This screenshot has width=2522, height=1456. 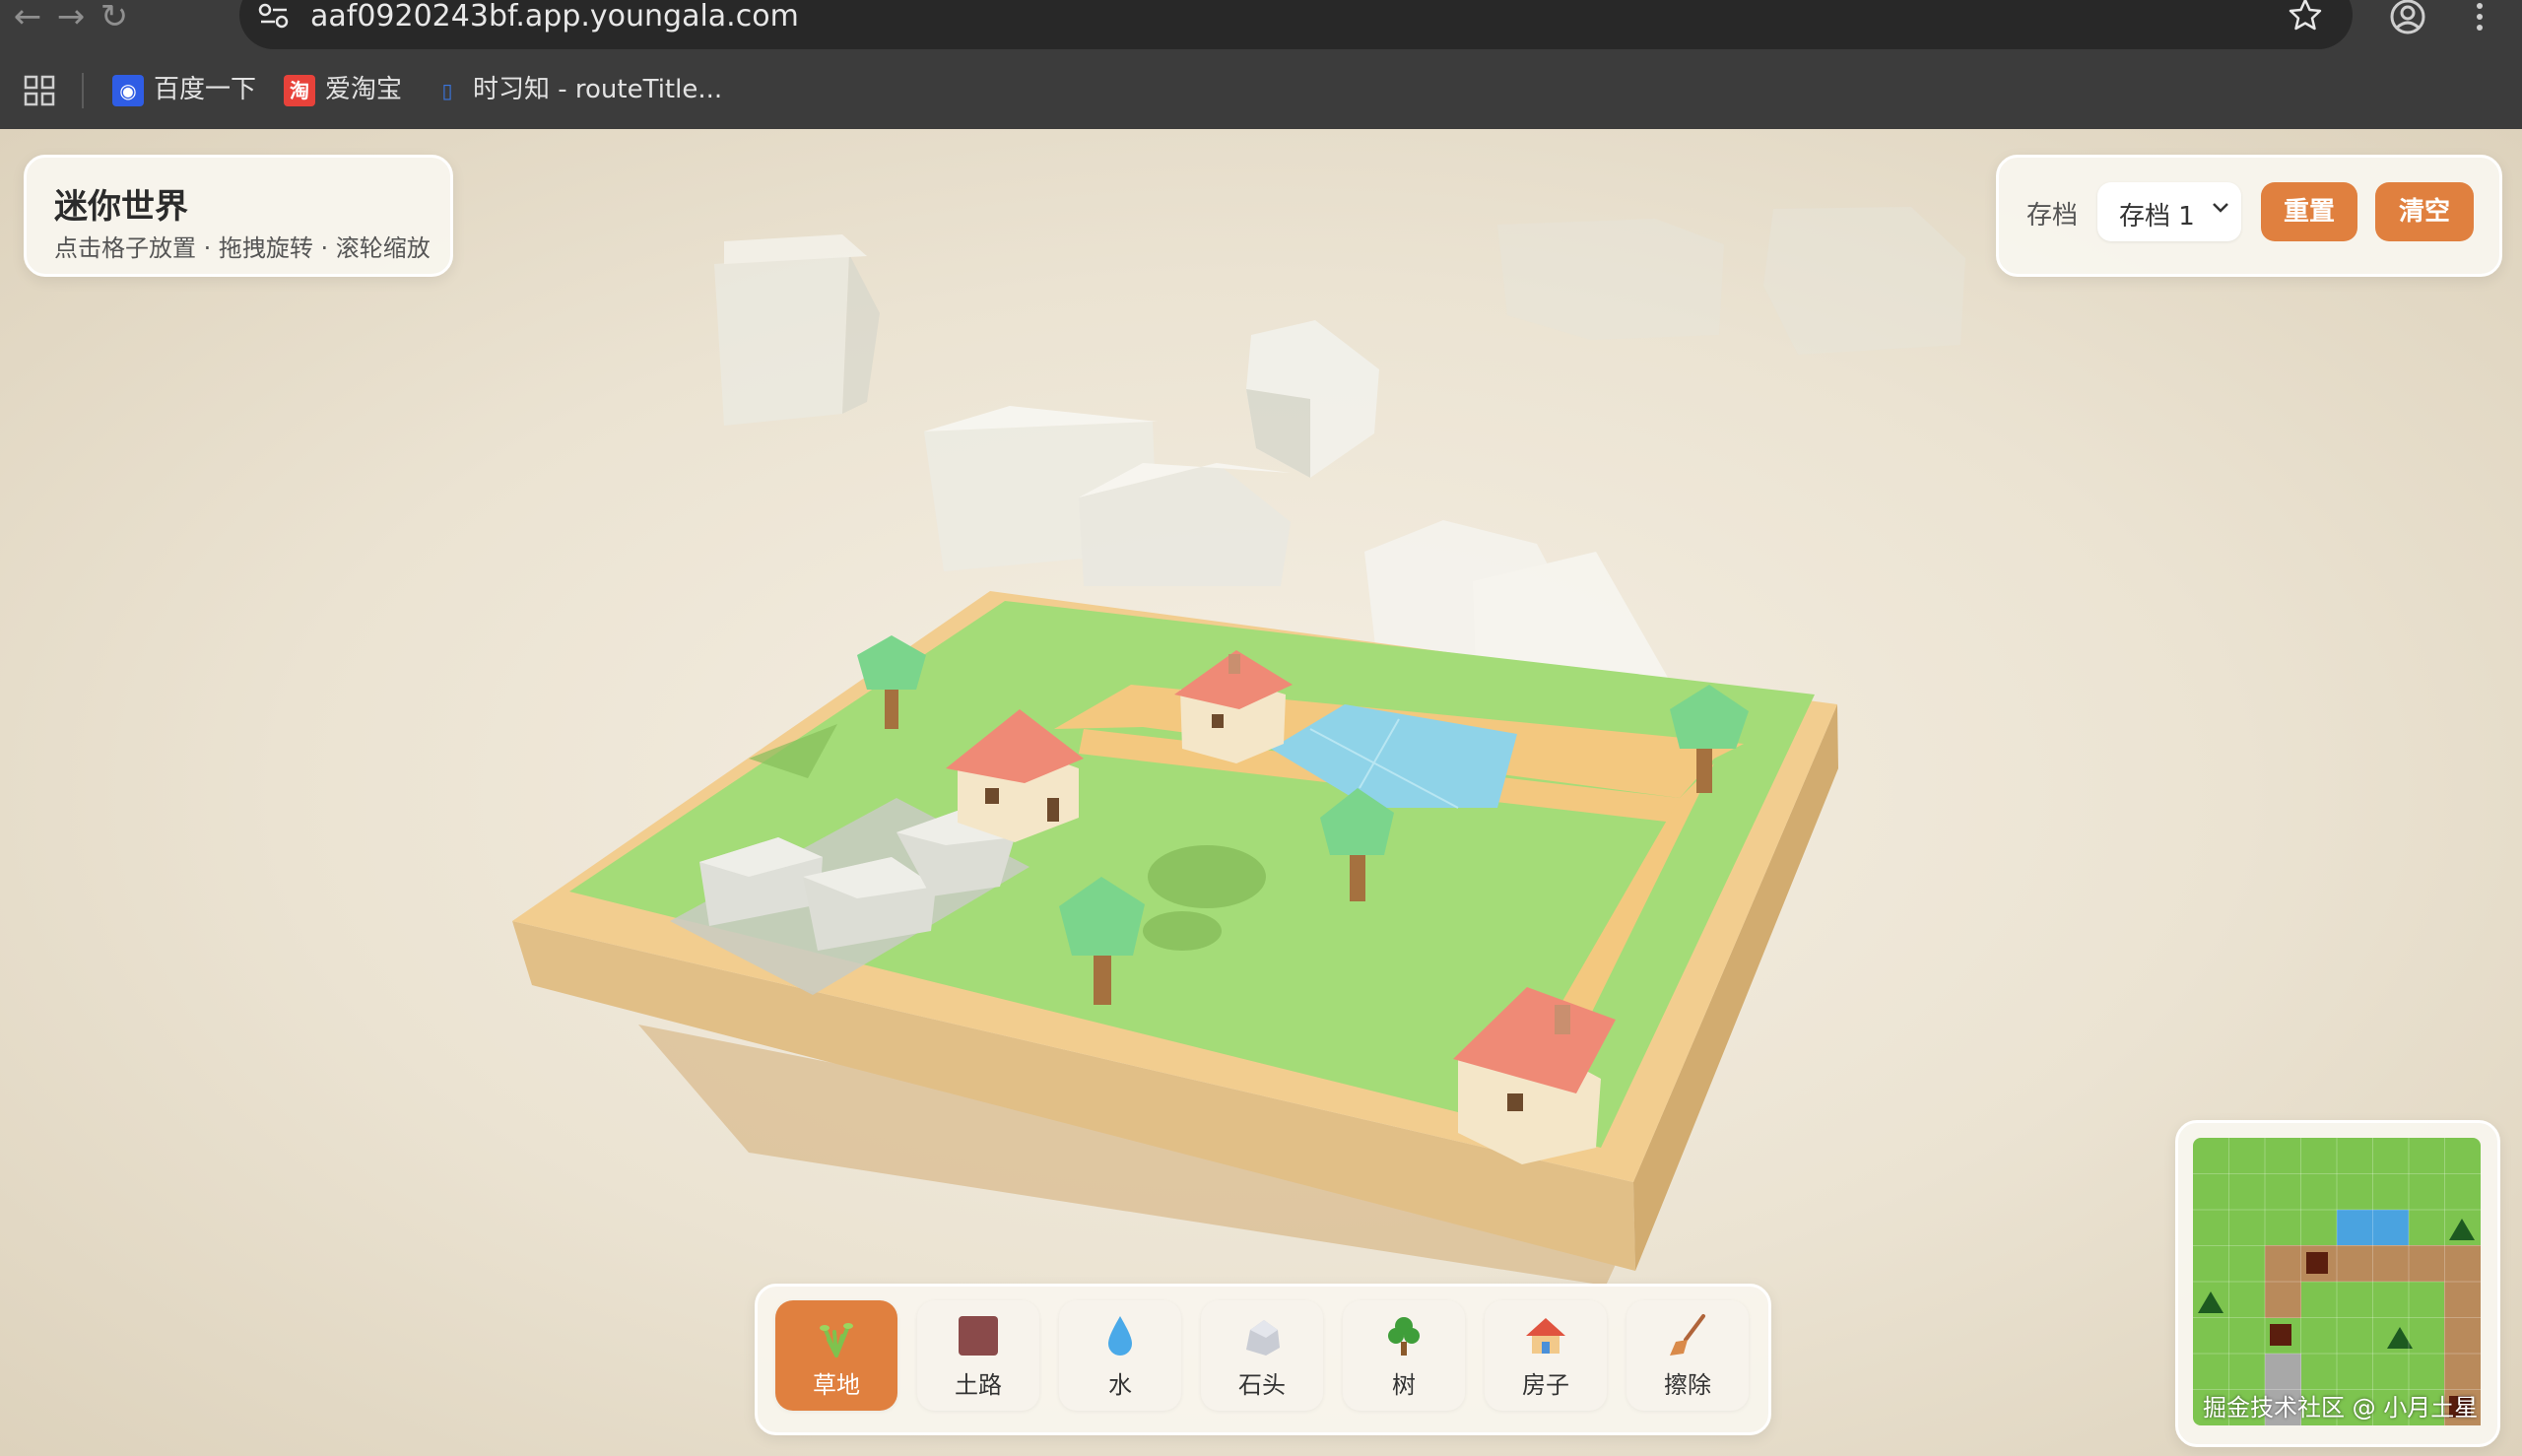 I want to click on forward-icon: →, so click(x=71, y=17).